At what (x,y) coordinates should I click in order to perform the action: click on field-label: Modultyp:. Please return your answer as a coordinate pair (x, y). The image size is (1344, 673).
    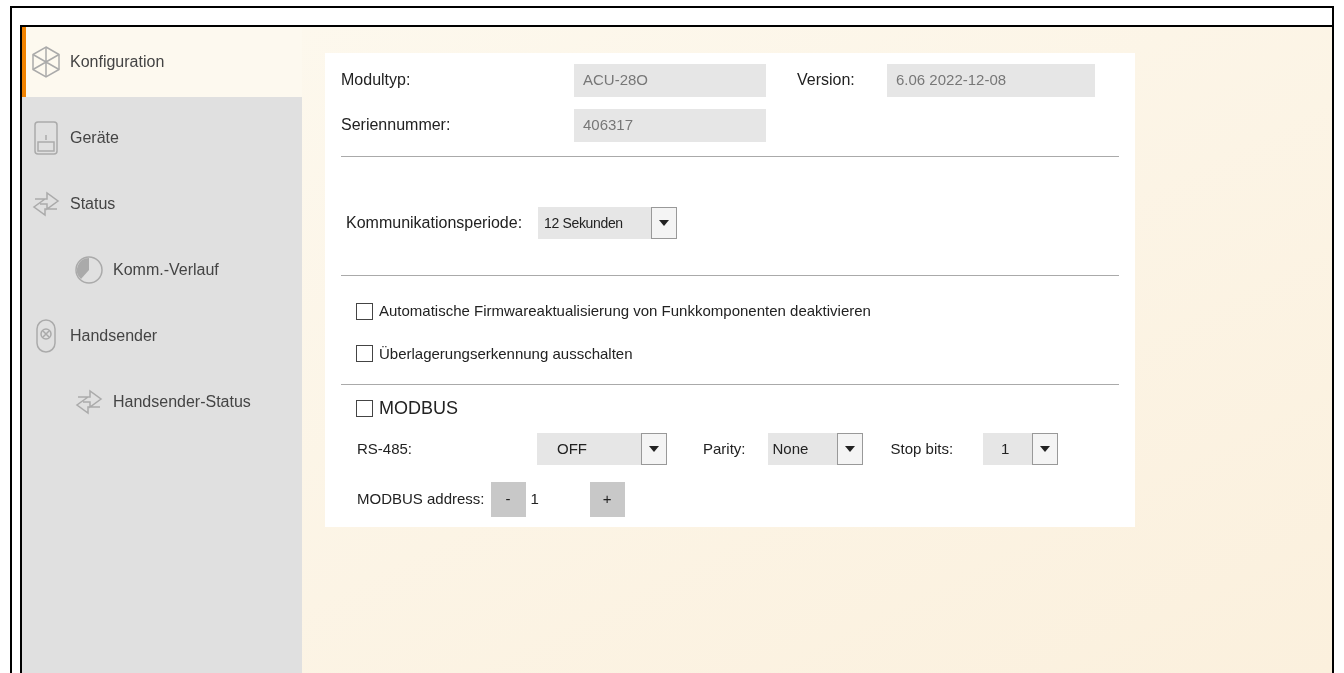
    Looking at the image, I should click on (376, 80).